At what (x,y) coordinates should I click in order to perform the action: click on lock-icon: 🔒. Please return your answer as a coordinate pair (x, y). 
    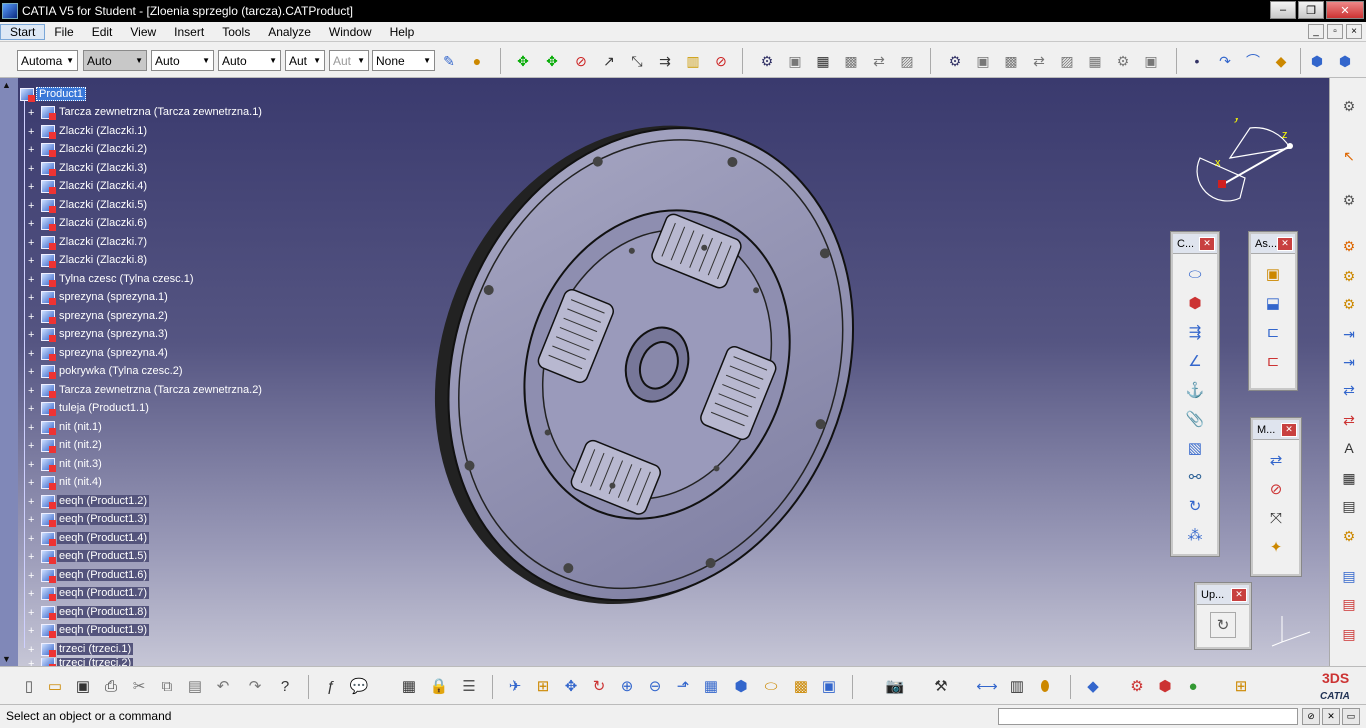
    Looking at the image, I should click on (439, 686).